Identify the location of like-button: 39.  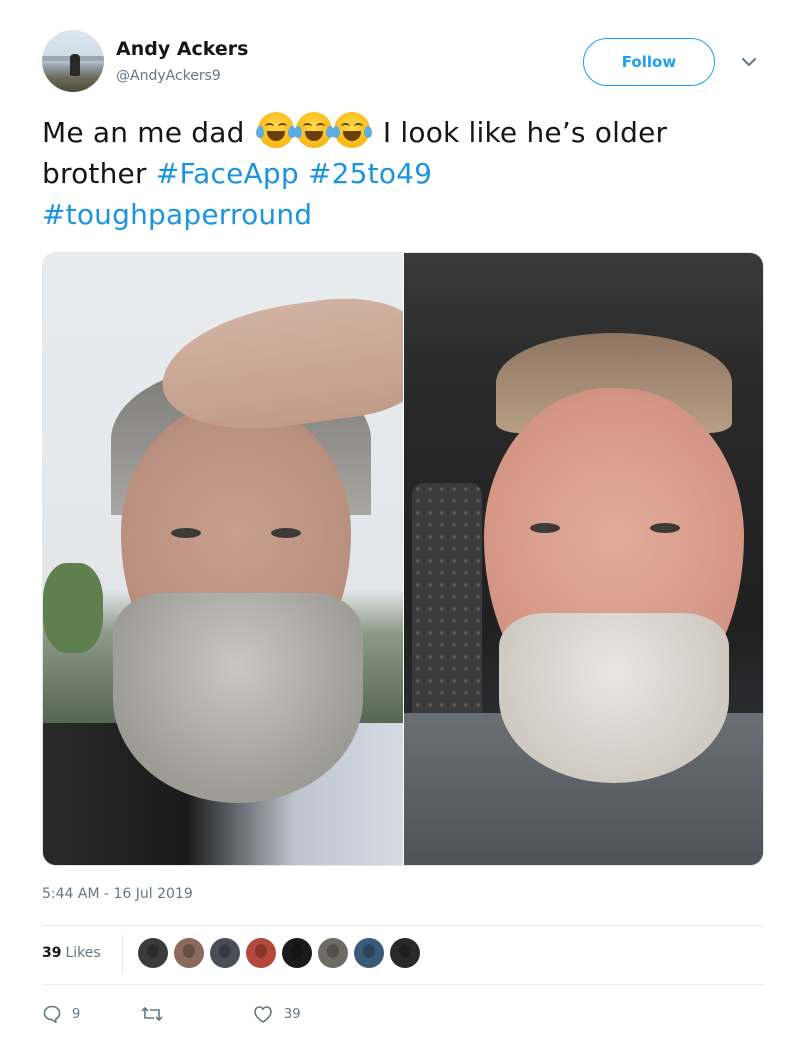
(276, 1014).